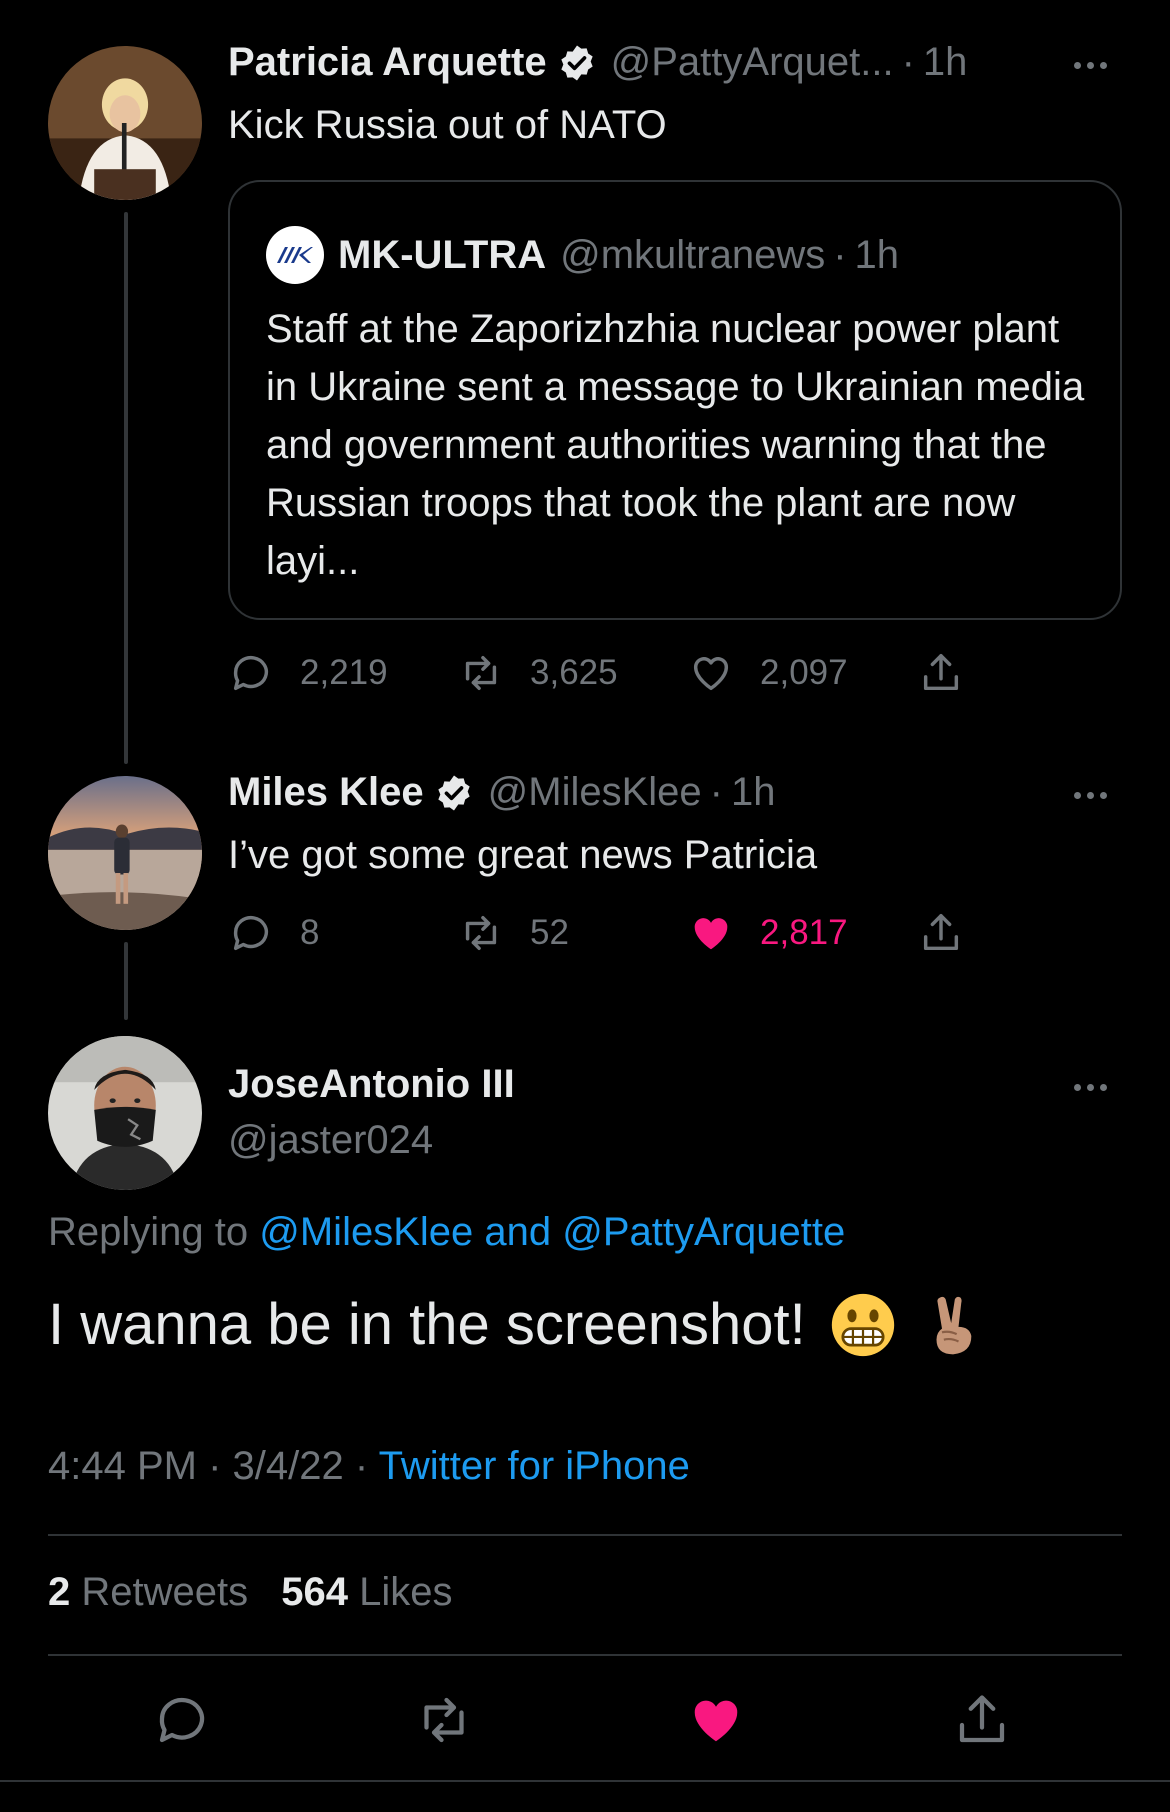 The image size is (1170, 1812). Describe the element at coordinates (523, 855) in the screenshot. I see `tweet2-text: I’ve got some great news Patricia` at that location.